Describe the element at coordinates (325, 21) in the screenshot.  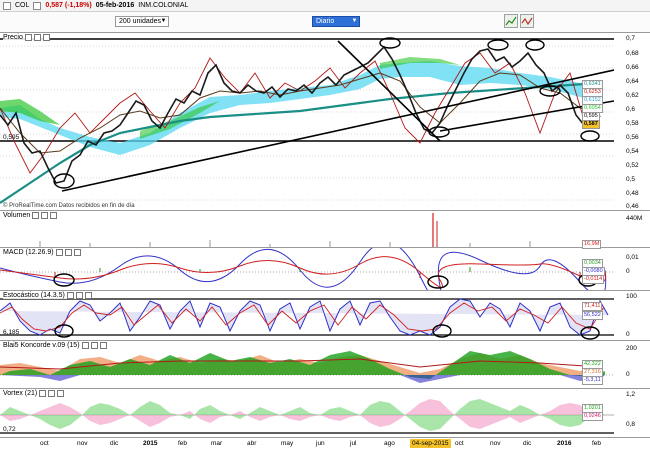
I see `period-select-value: Diario` at that location.